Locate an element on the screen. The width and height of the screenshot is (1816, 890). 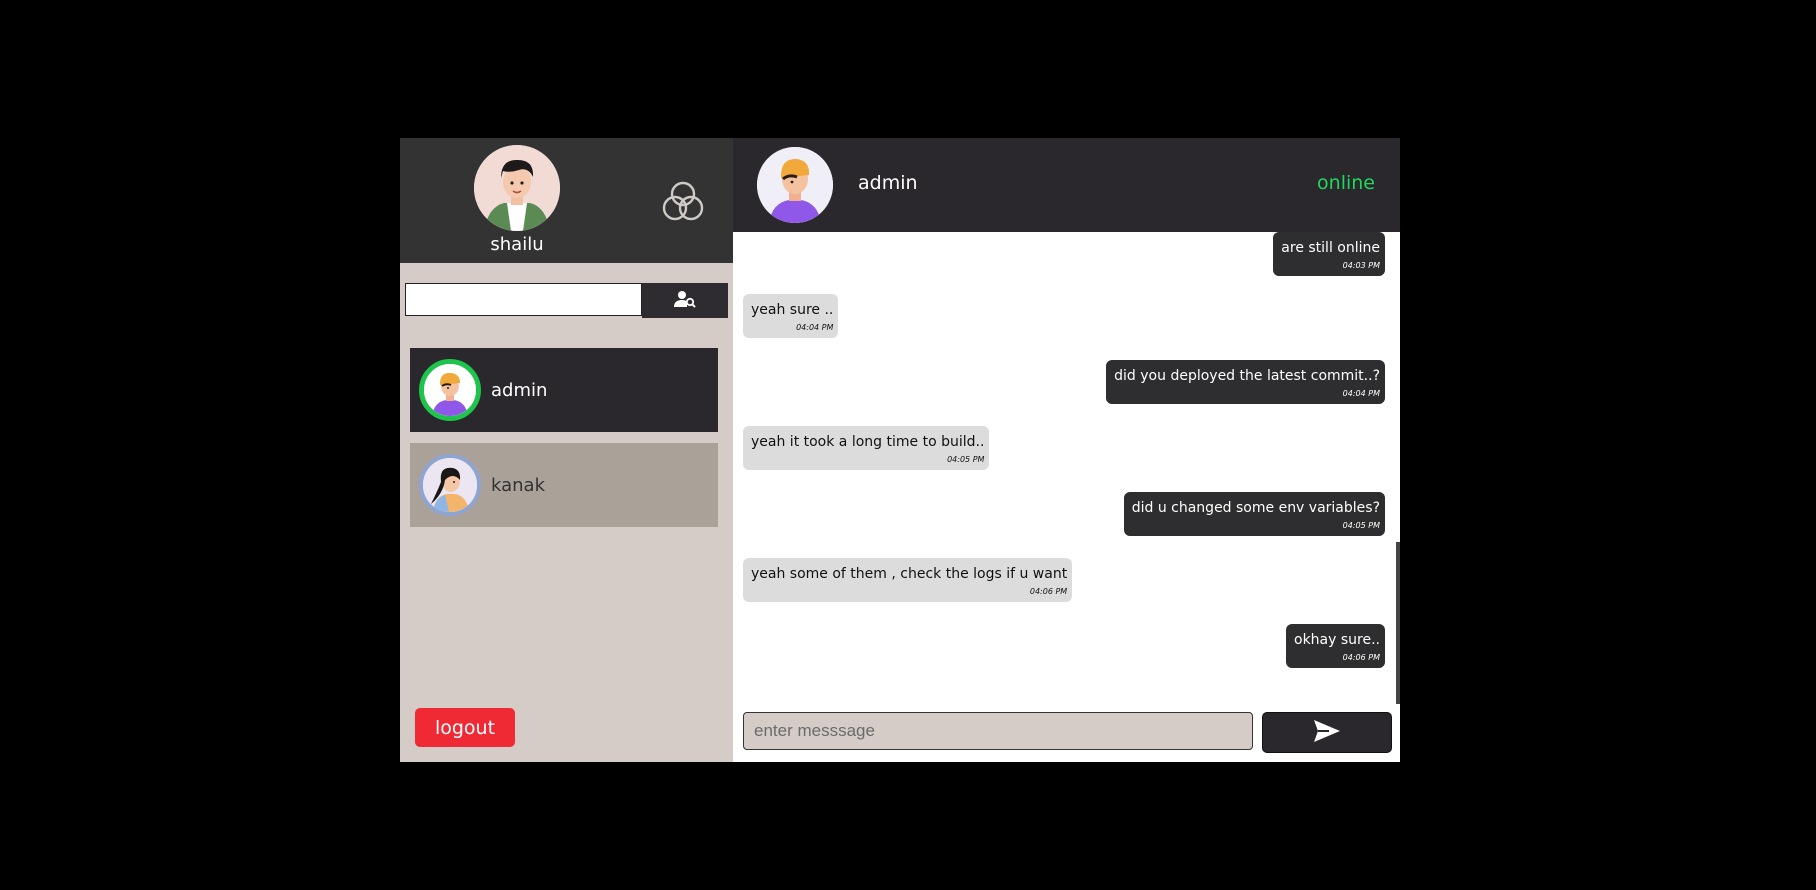
contact-search is located at coordinates (566, 300).